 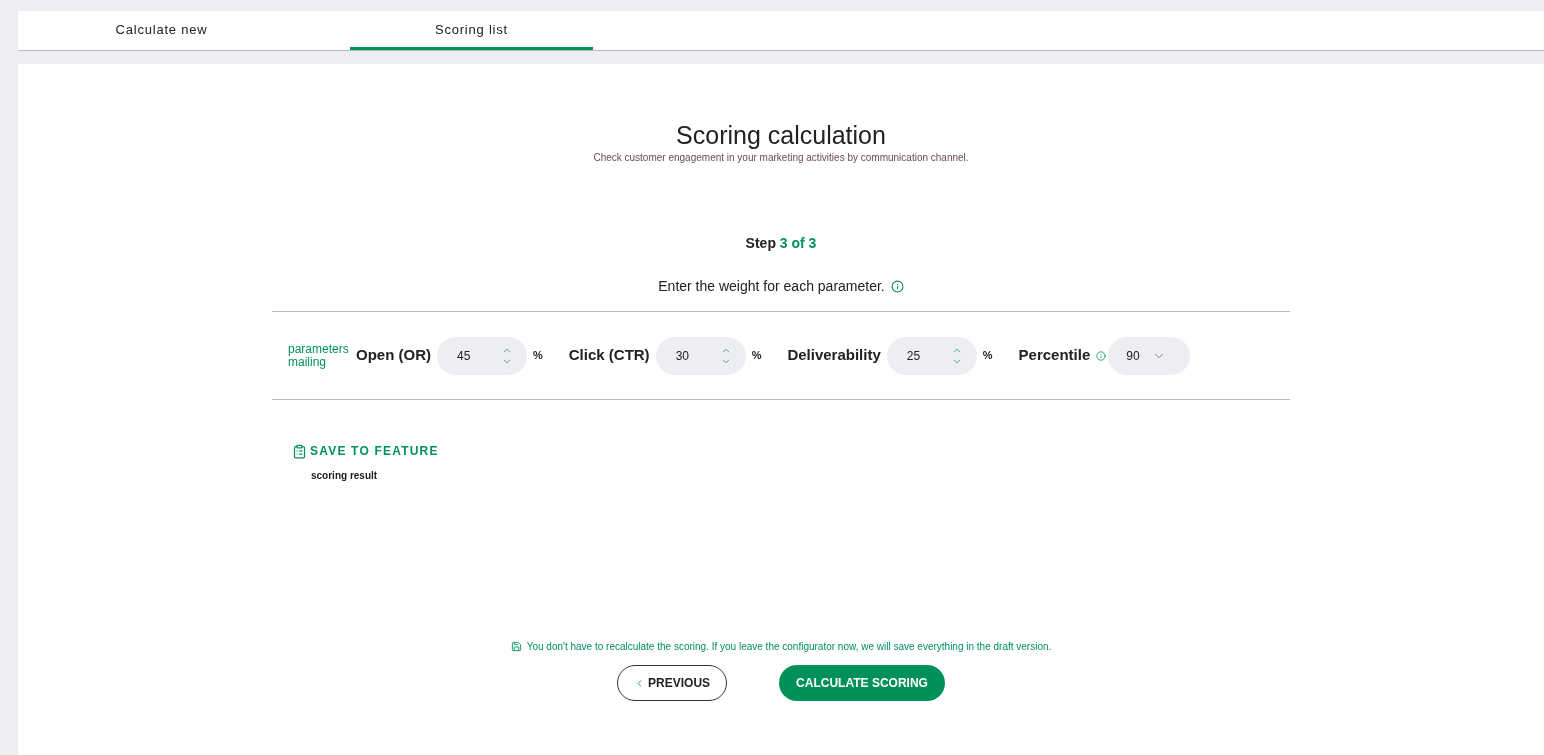 What do you see at coordinates (609, 355) in the screenshot?
I see `parameter-label: Click (CTR)` at bounding box center [609, 355].